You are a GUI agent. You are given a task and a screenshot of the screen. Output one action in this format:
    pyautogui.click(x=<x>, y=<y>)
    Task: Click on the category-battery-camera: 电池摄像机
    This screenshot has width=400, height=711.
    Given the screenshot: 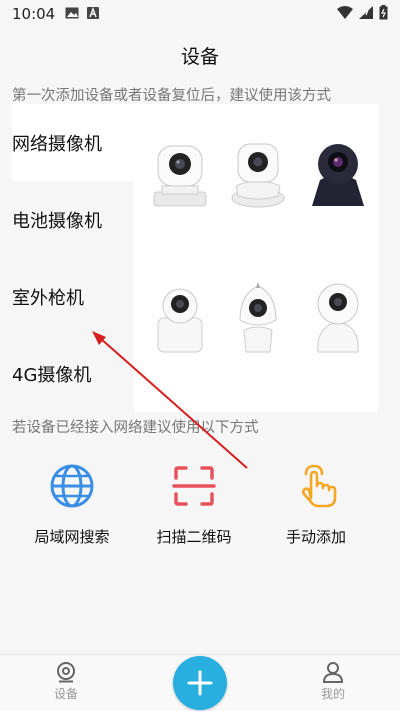 What is the action you would take?
    pyautogui.click(x=73, y=219)
    